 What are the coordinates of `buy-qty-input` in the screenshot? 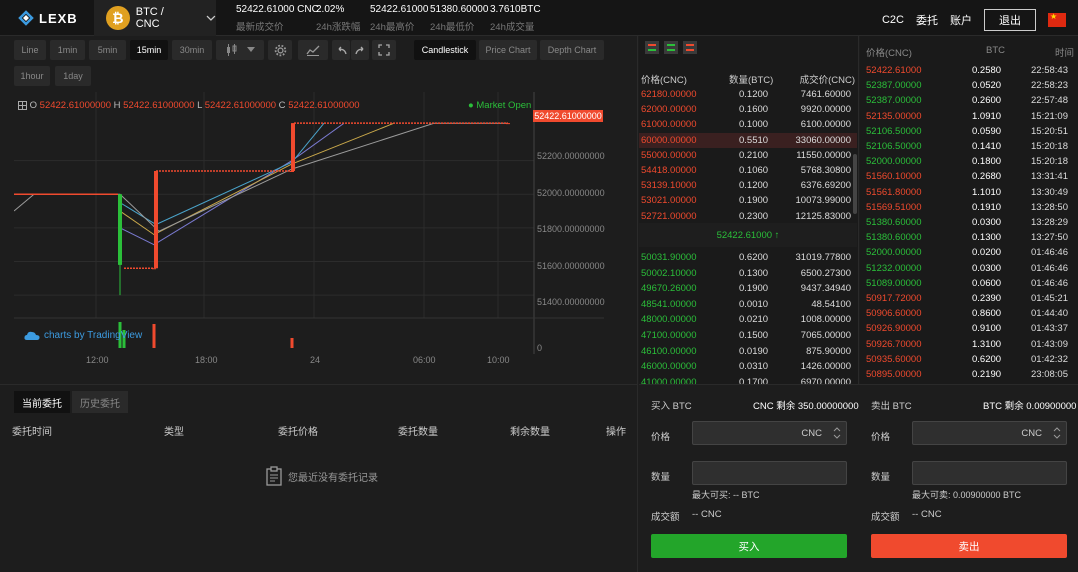 It's located at (769, 473).